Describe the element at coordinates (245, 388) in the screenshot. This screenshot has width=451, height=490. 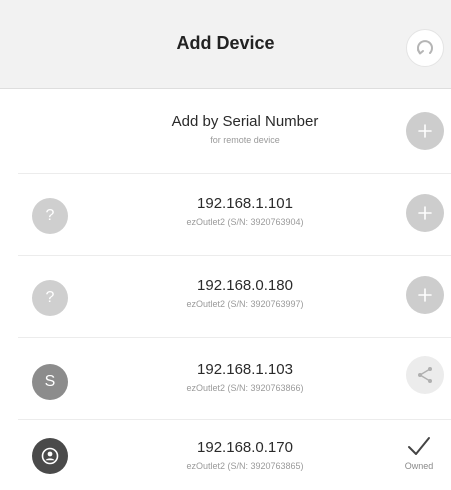
I see `device-detail: ezOutlet2 (S/N: 3920763866)` at that location.